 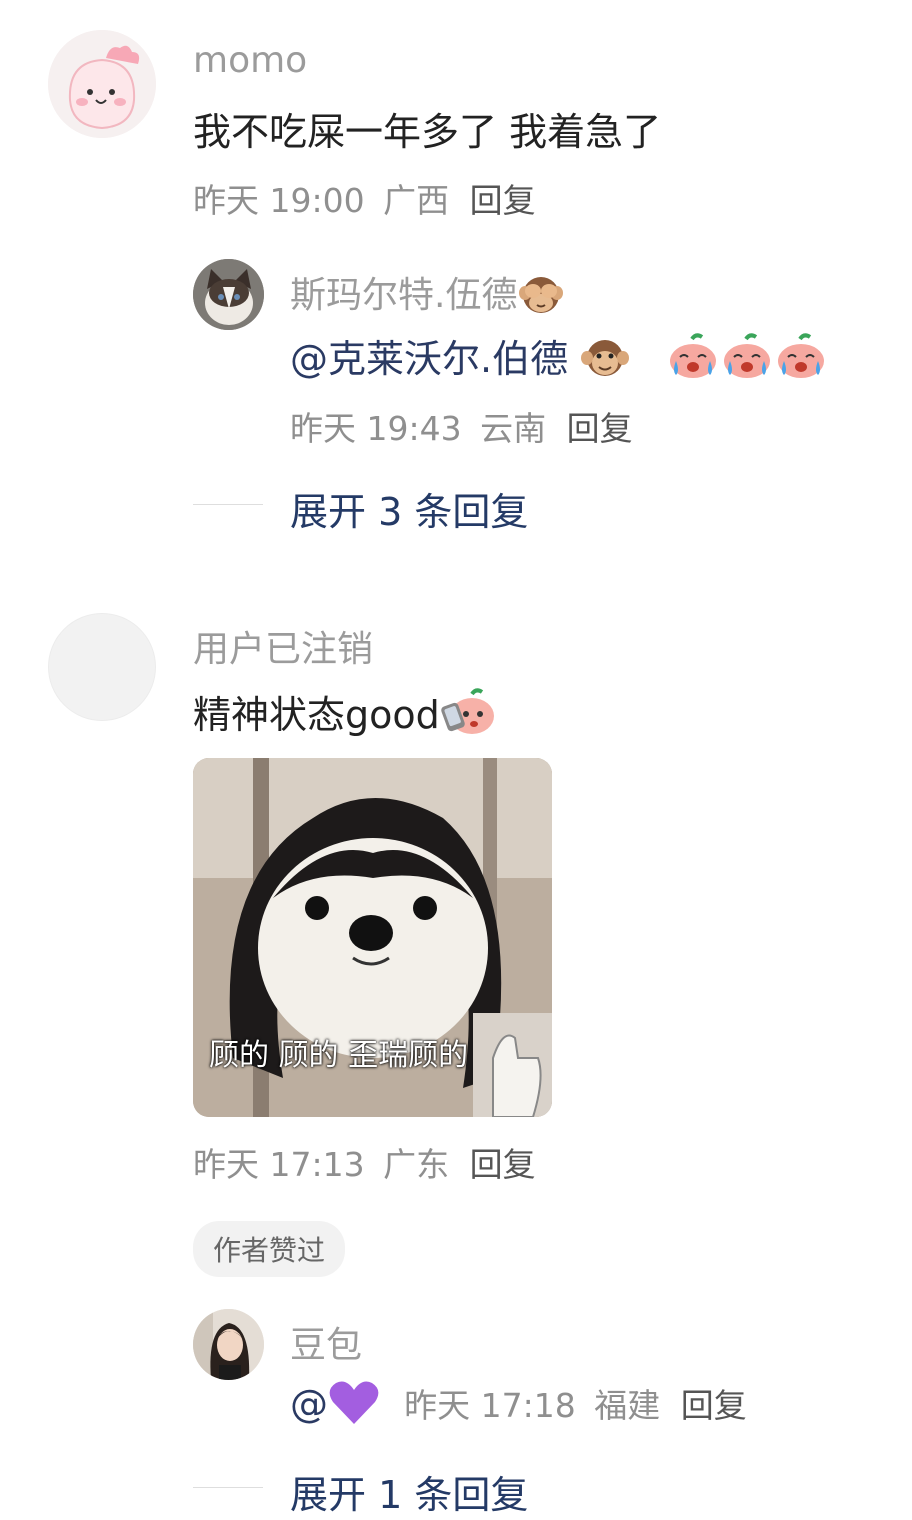 What do you see at coordinates (344, 715) in the screenshot?
I see `comment-text: 精神状态good` at bounding box center [344, 715].